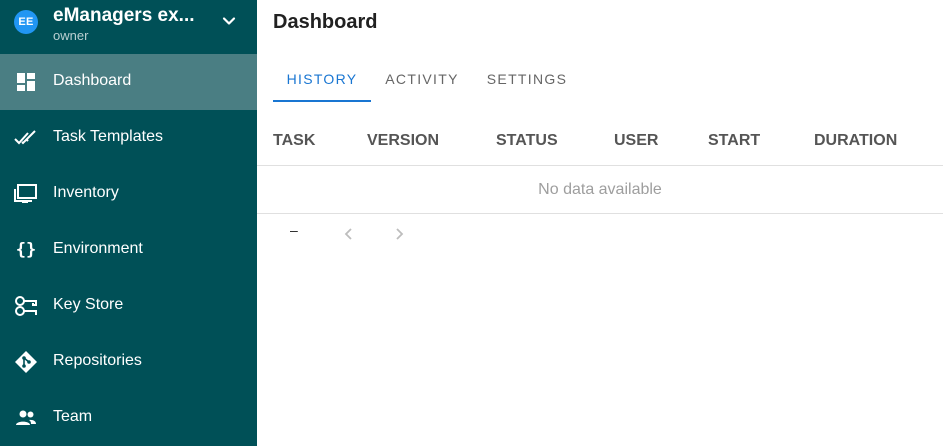  What do you see at coordinates (71, 35) in the screenshot?
I see `project-role: owner` at bounding box center [71, 35].